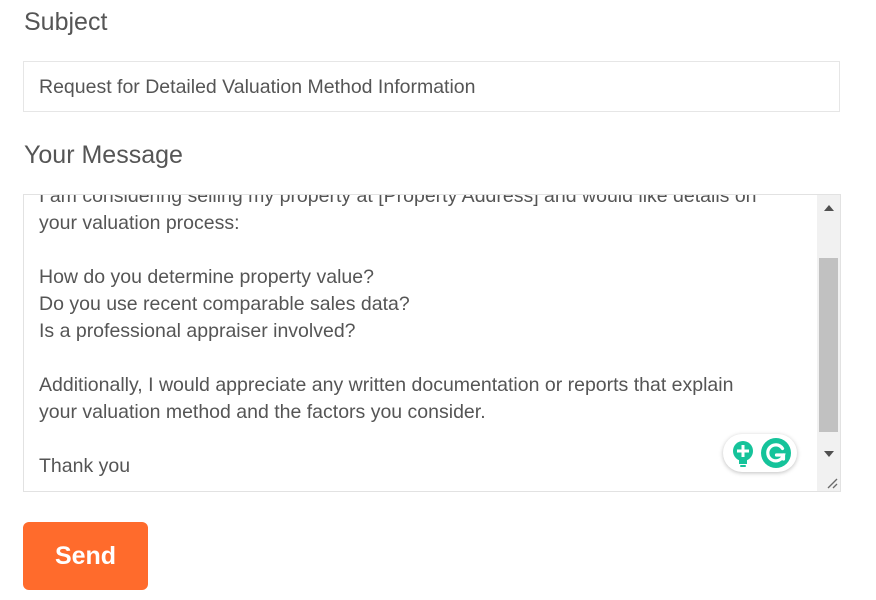  I want to click on grammarly-g-icon, so click(776, 453).